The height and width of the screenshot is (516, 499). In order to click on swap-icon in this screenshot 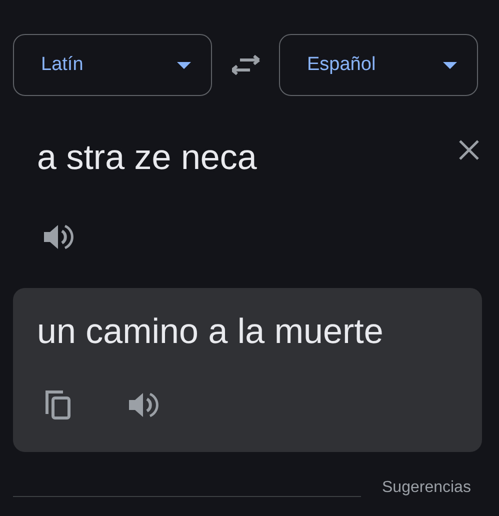, I will do `click(246, 65)`.